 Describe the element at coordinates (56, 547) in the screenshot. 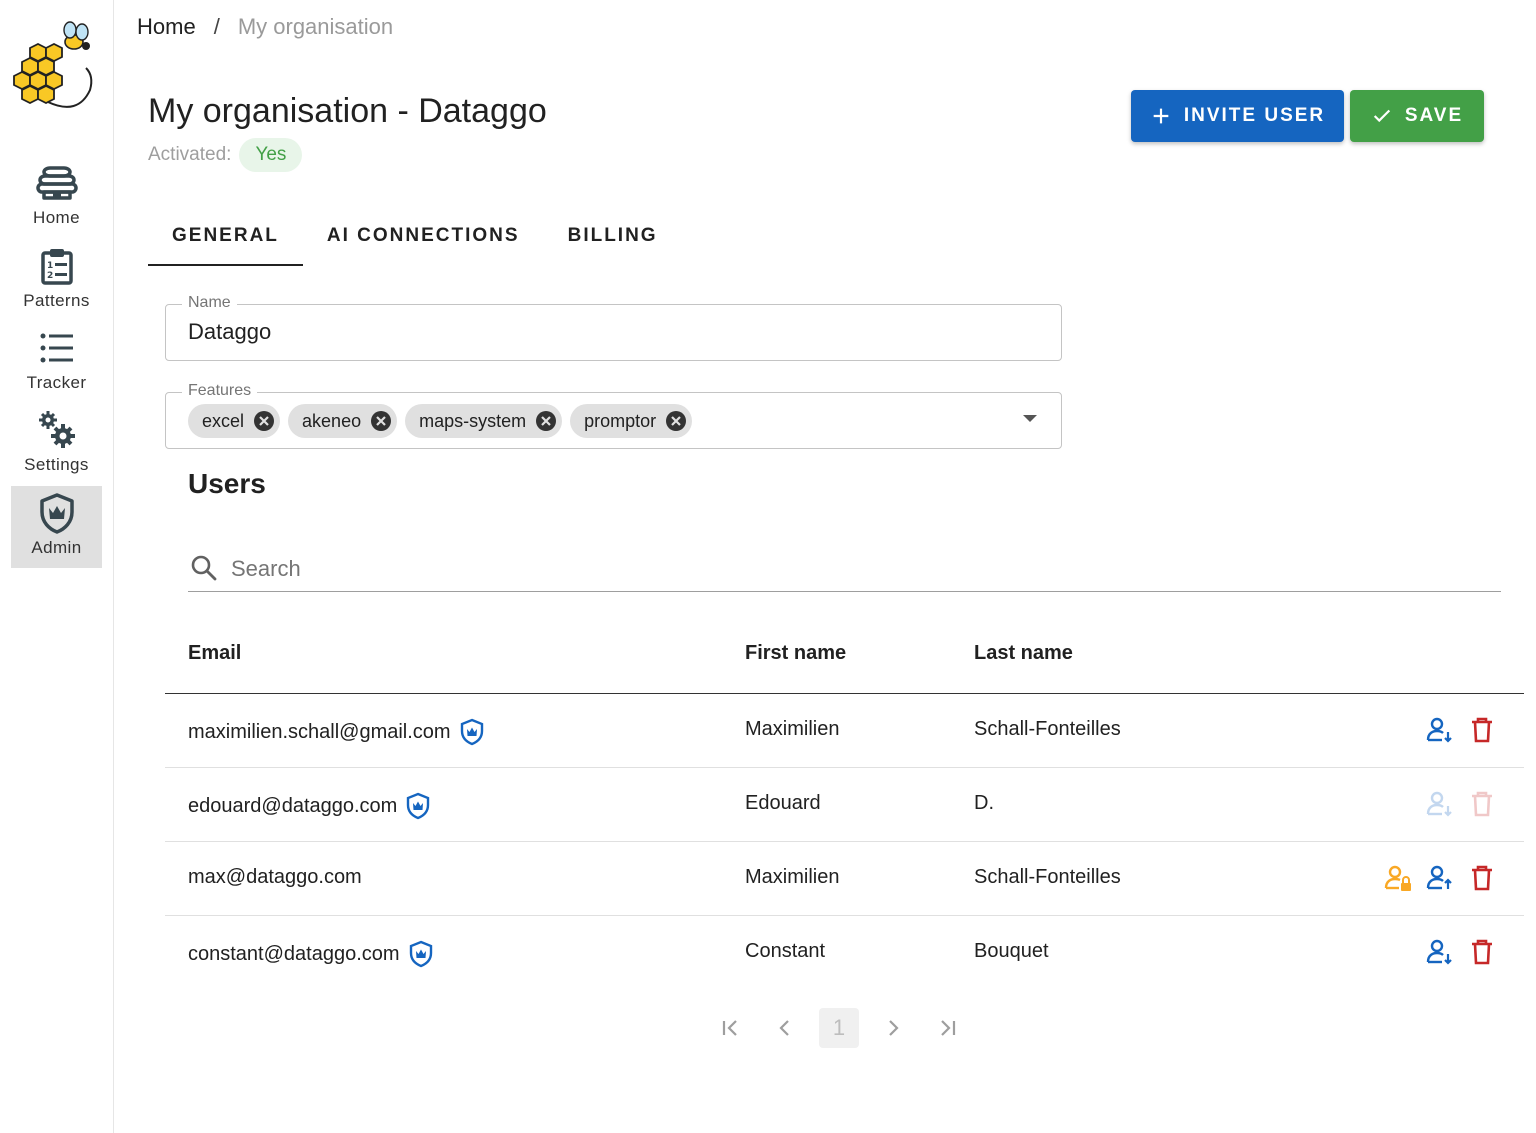

I see `sidebar-item-label: Admin` at that location.